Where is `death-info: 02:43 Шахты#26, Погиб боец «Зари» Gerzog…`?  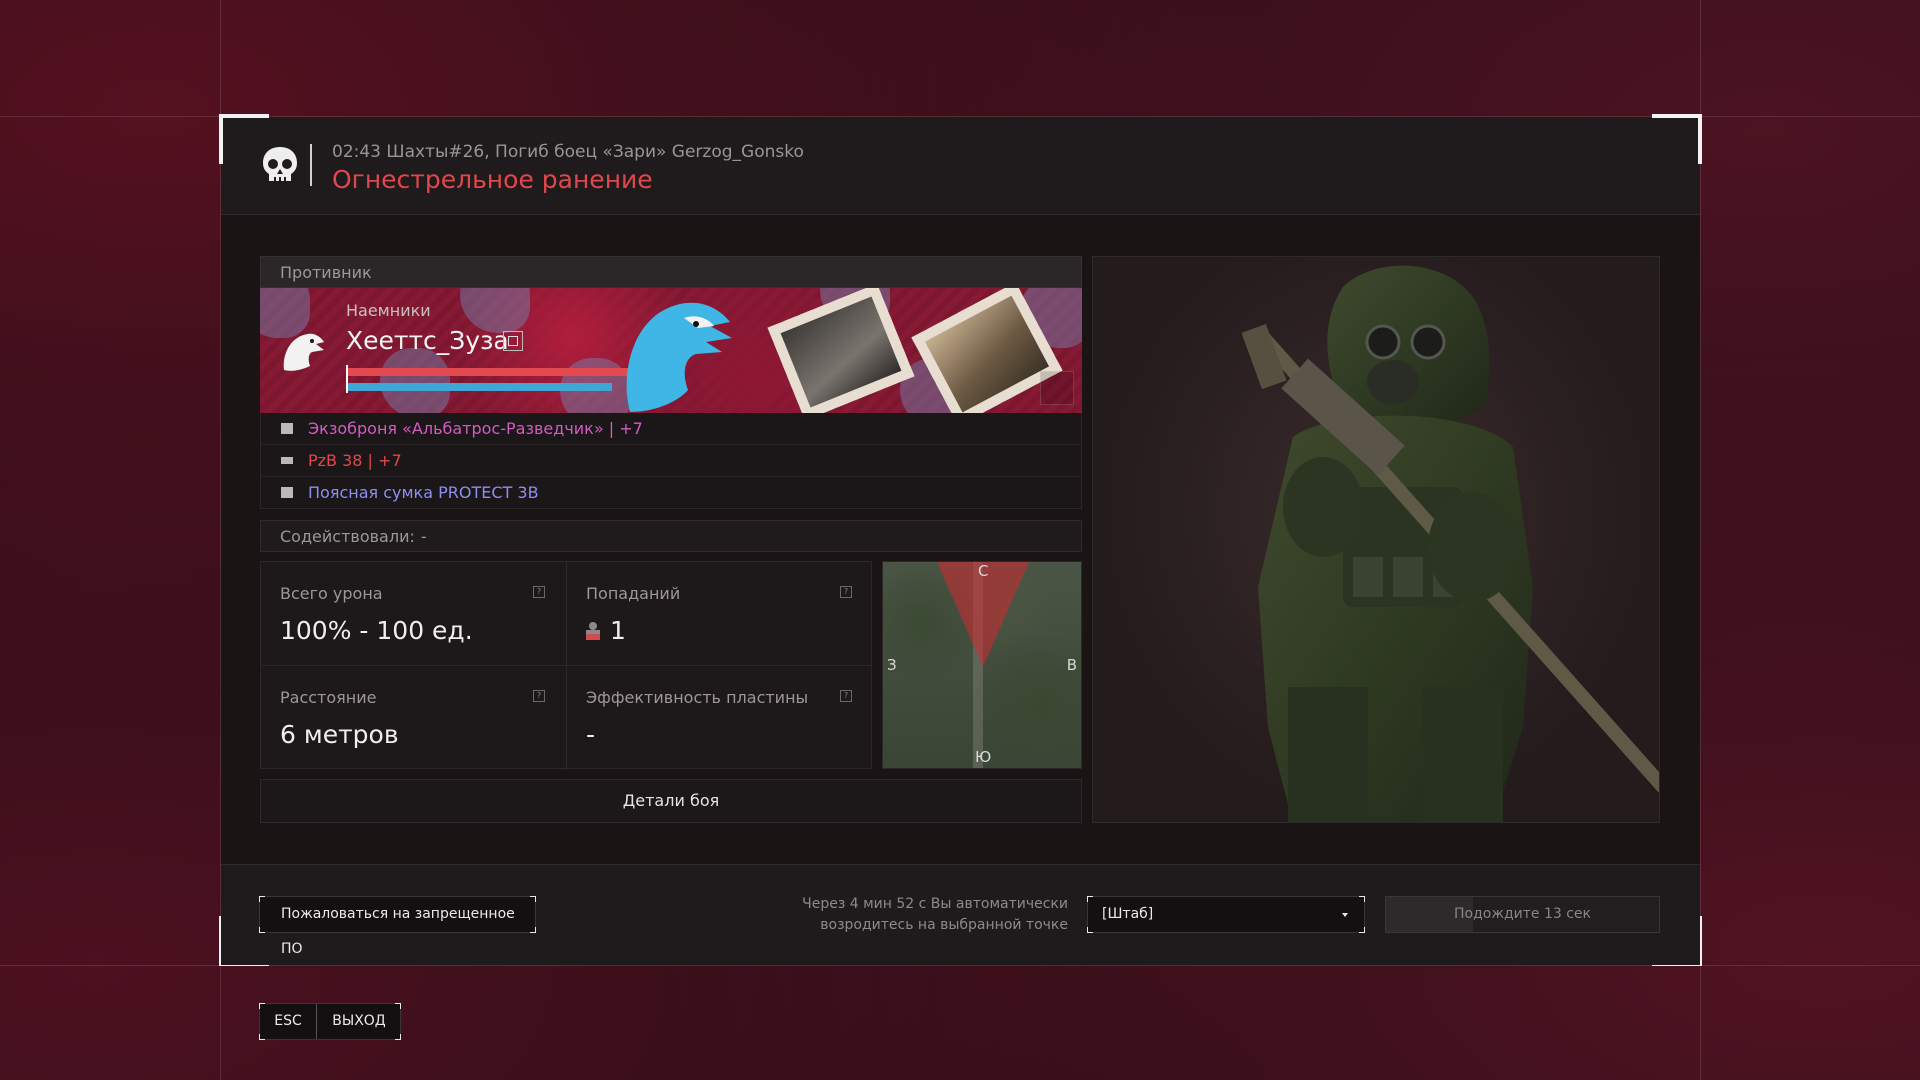 death-info: 02:43 Шахты#26, Погиб боец «Зари» Gerzog… is located at coordinates (568, 152).